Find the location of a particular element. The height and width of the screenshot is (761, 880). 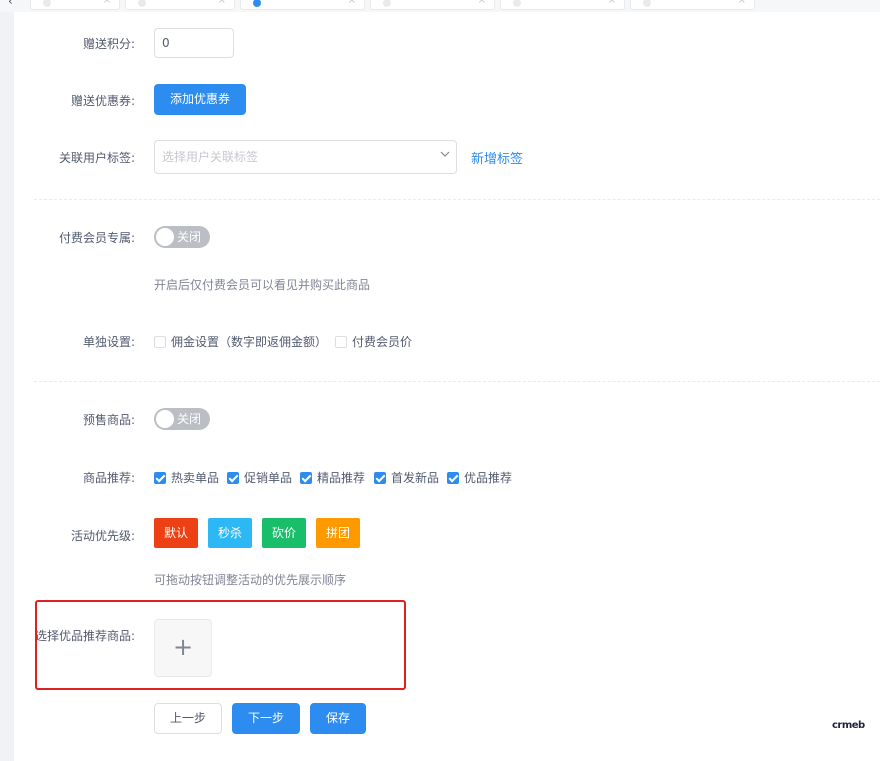

recommend-quality-label: 优品推荐 is located at coordinates (488, 478).